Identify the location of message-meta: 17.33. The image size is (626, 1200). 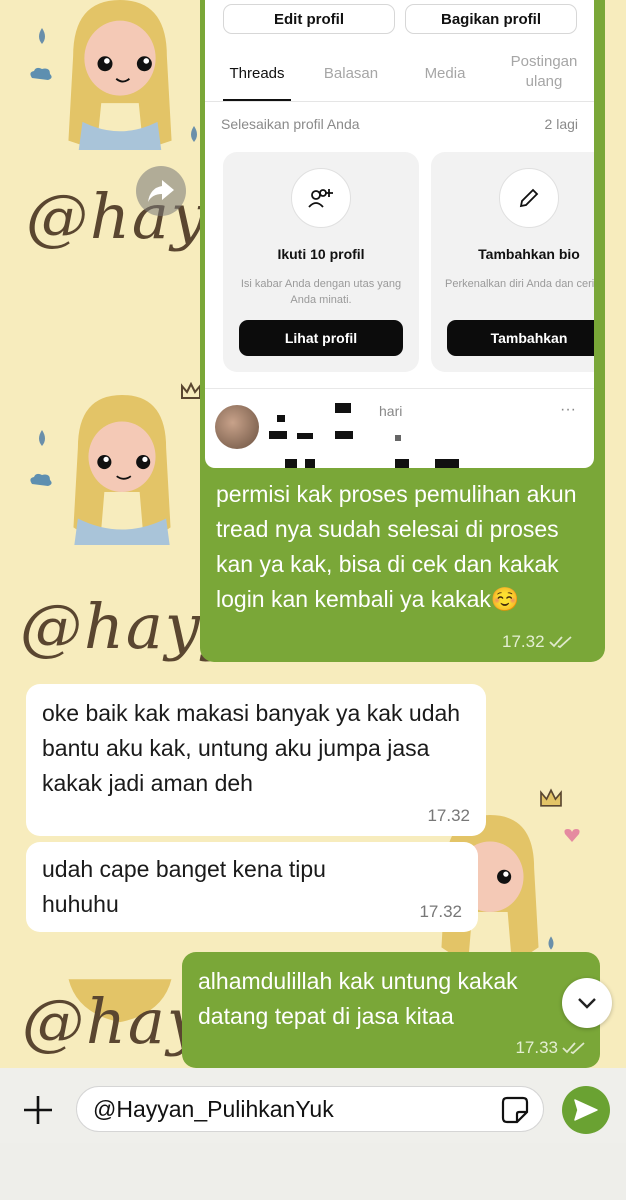
(550, 1048).